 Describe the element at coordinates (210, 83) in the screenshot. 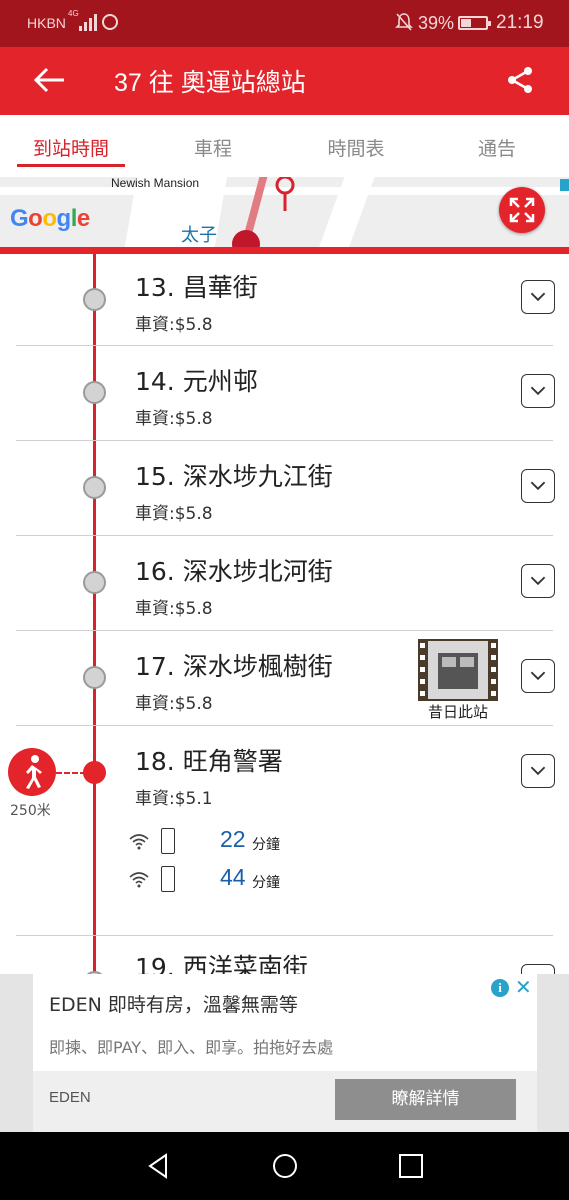

I see `route-title: 37 往 奧運站總站` at that location.